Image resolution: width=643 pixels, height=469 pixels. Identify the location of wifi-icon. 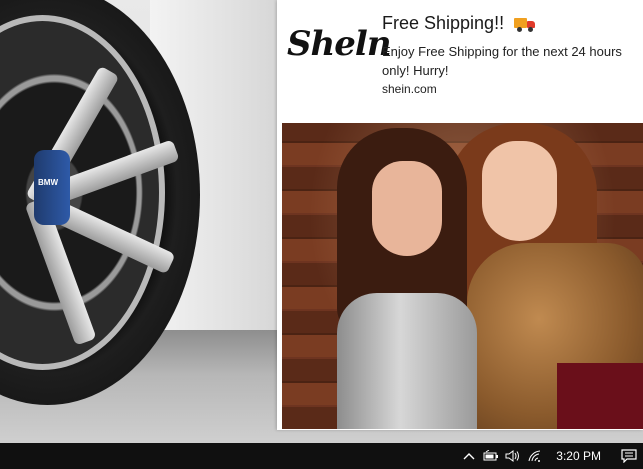
(535, 456).